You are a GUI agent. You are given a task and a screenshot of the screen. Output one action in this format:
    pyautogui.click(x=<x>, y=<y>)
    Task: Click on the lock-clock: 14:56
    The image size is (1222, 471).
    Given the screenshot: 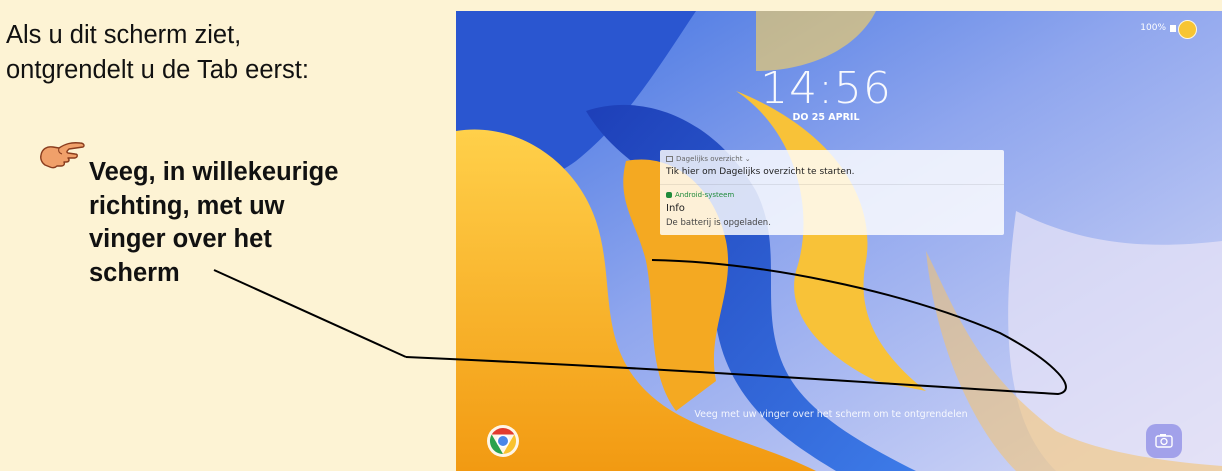 What is the action you would take?
    pyautogui.click(x=826, y=88)
    